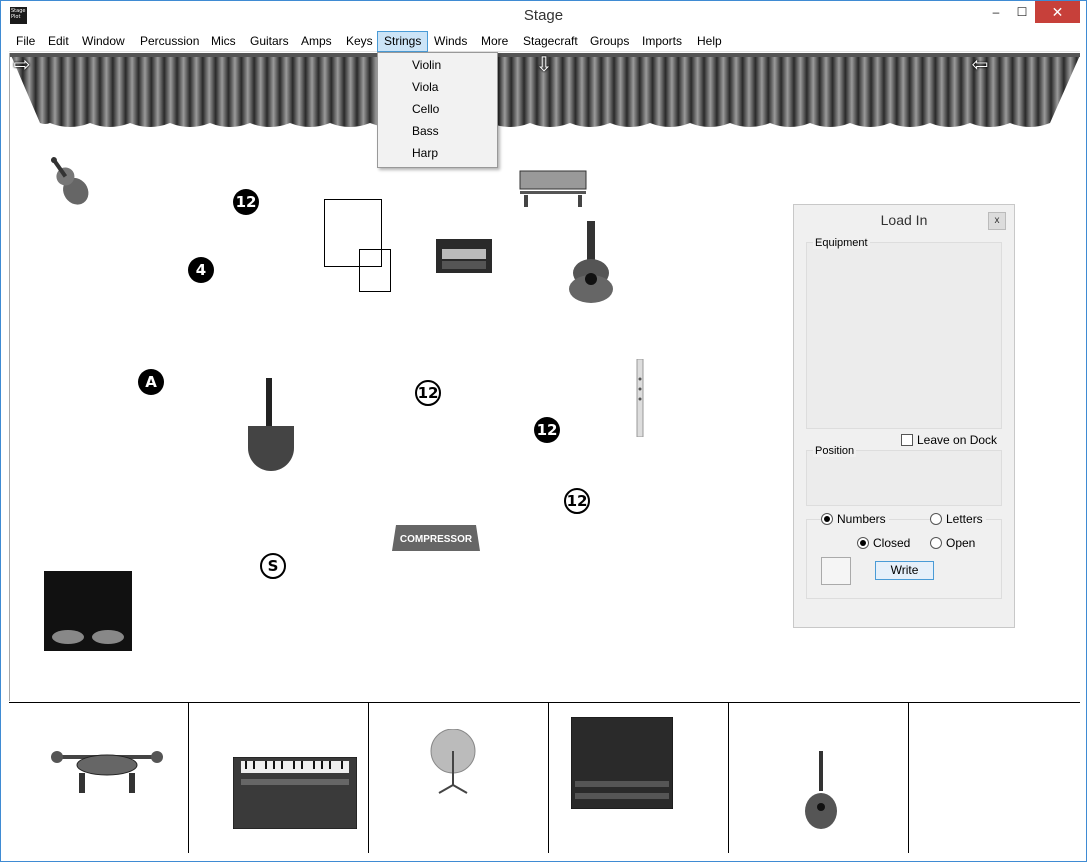 The image size is (1087, 862). I want to click on drum-rack-icon, so click(553, 186).